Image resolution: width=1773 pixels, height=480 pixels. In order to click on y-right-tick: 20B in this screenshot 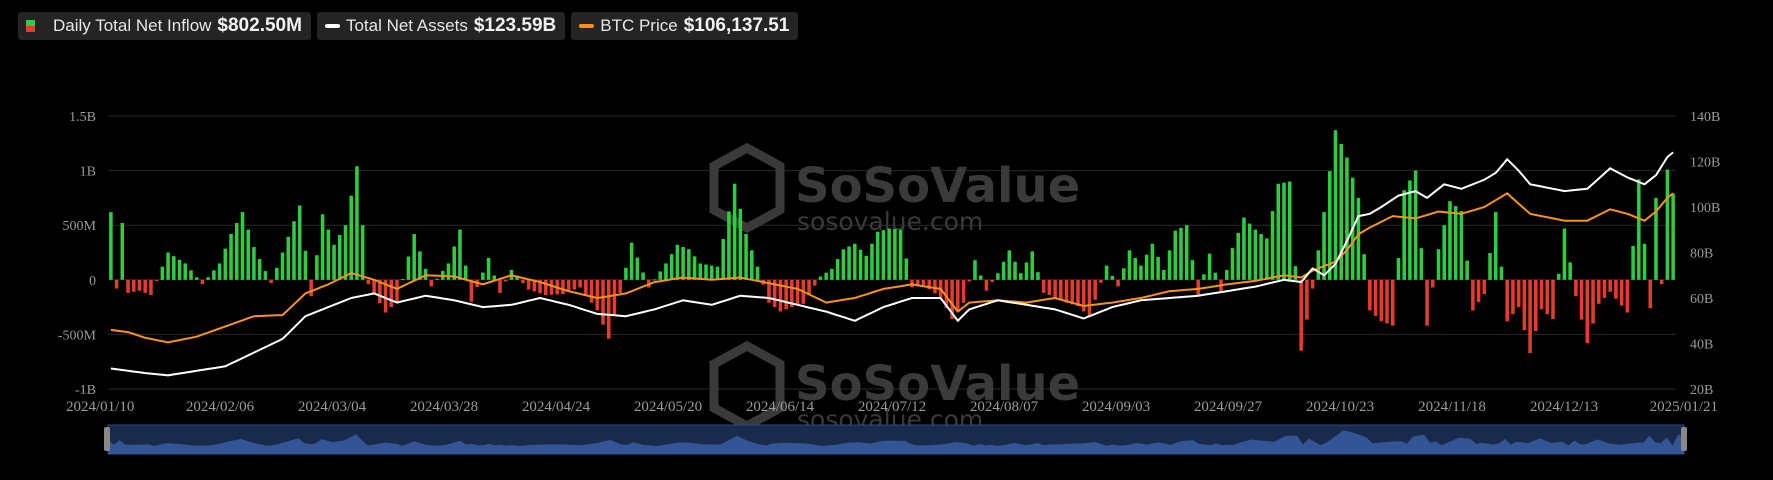, I will do `click(1701, 390)`.